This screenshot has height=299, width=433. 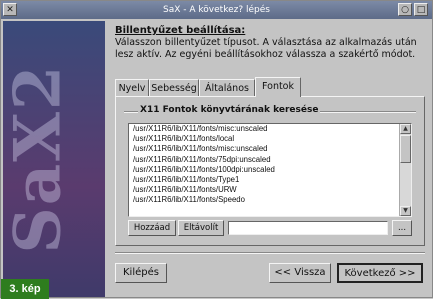 I want to click on list-item: /usr/X11R6/lib/X11/fonts/75dpi:unscaled, so click(x=270, y=160).